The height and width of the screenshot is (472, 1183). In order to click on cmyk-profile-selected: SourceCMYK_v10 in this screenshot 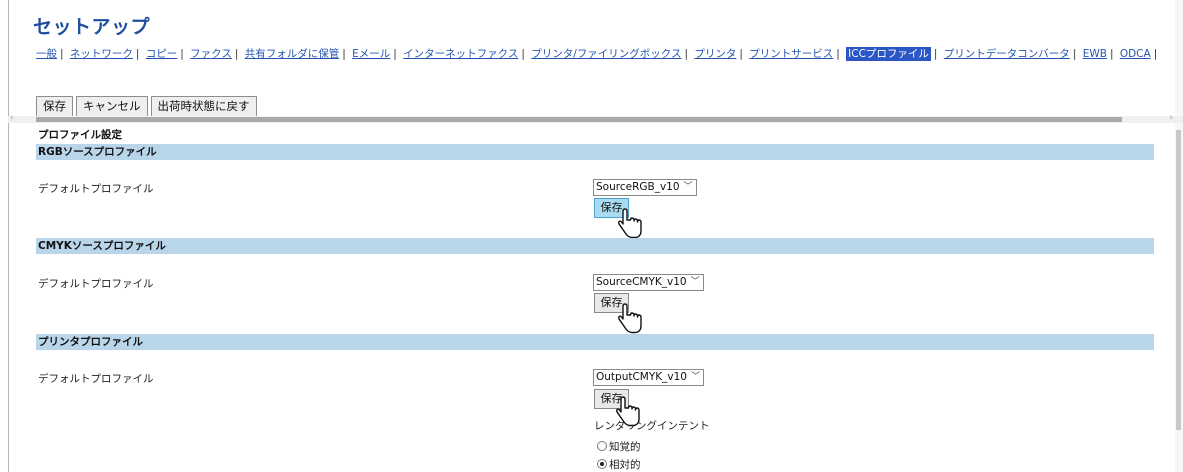, I will do `click(641, 282)`.